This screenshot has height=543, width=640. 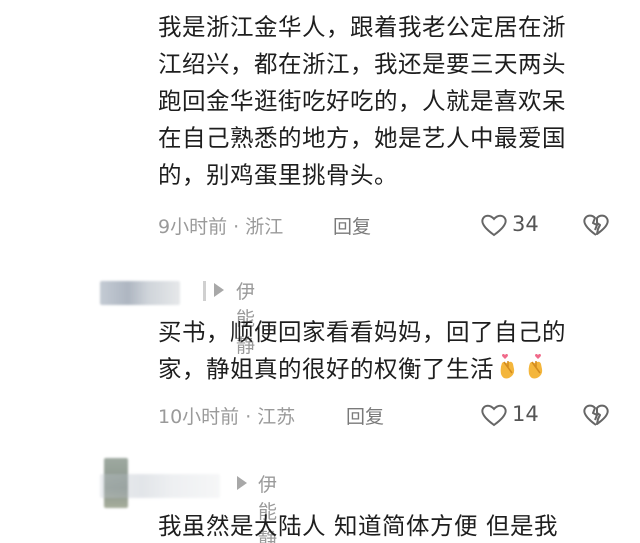 I want to click on like-count: 14, so click(x=525, y=414).